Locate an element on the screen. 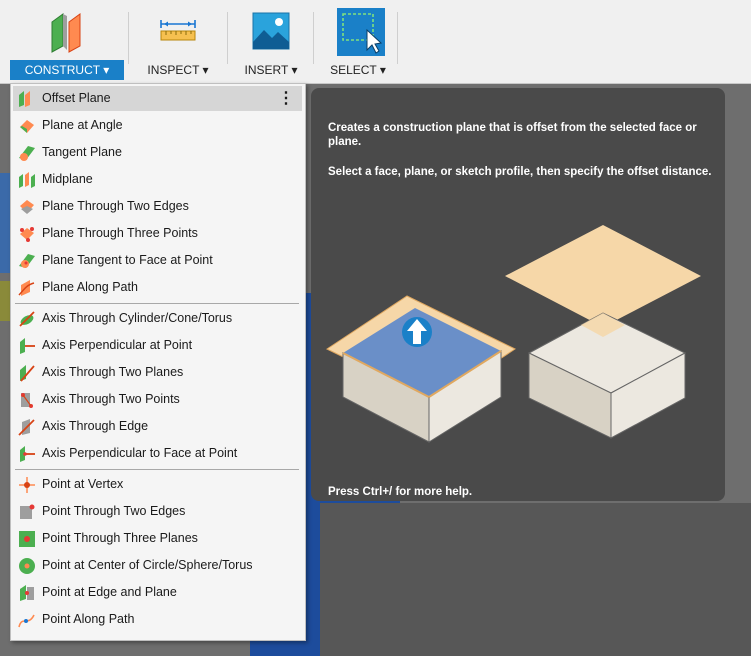 This screenshot has height=656, width=751. menu-item-point-center: Point at Center of Circle/Sphere/Torus is located at coordinates (157, 565).